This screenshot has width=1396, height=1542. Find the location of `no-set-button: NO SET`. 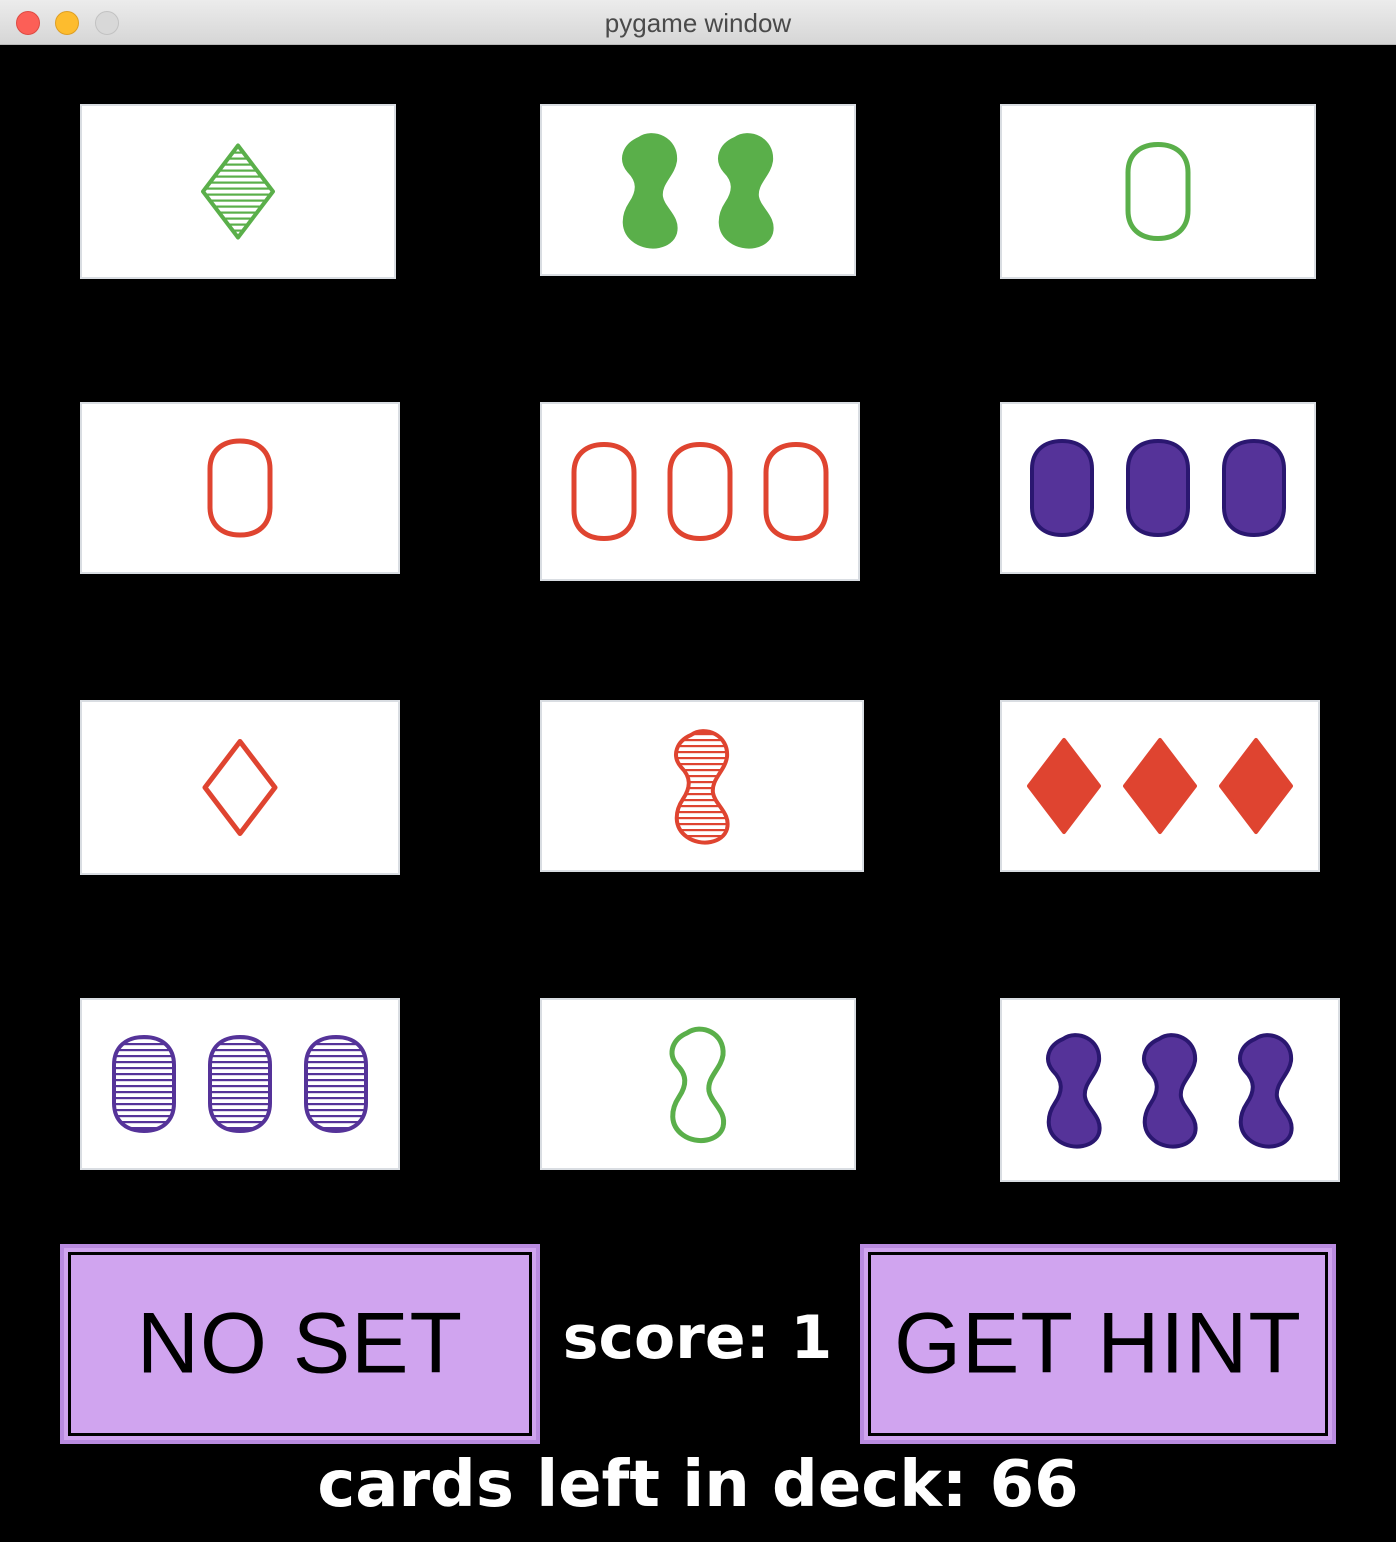

no-set-button: NO SET is located at coordinates (300, 1344).